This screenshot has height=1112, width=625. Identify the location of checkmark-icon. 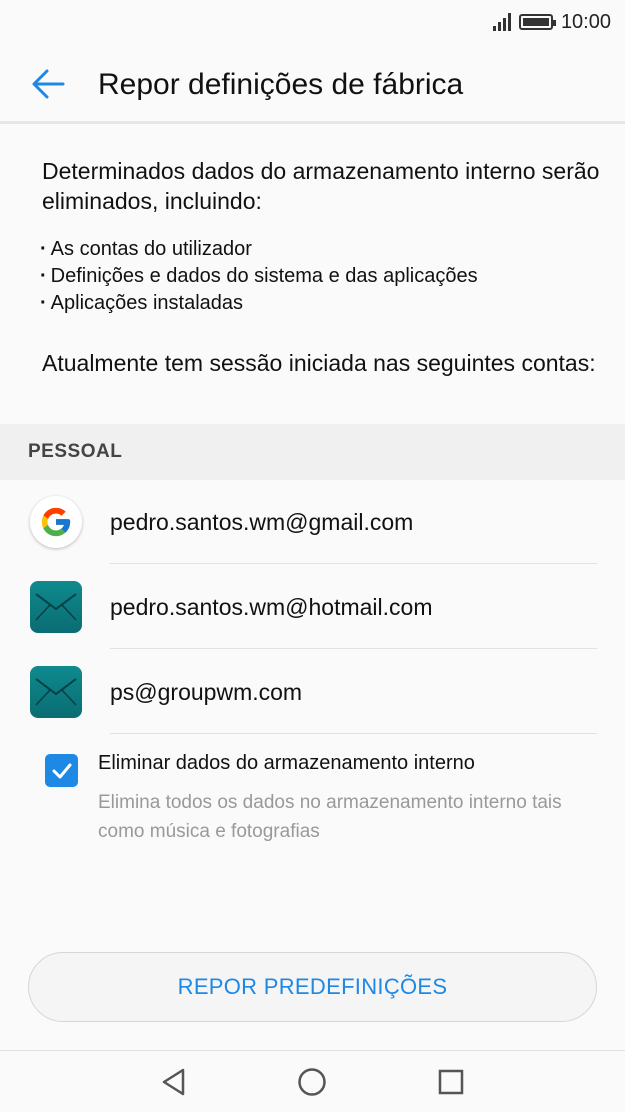
(61, 770).